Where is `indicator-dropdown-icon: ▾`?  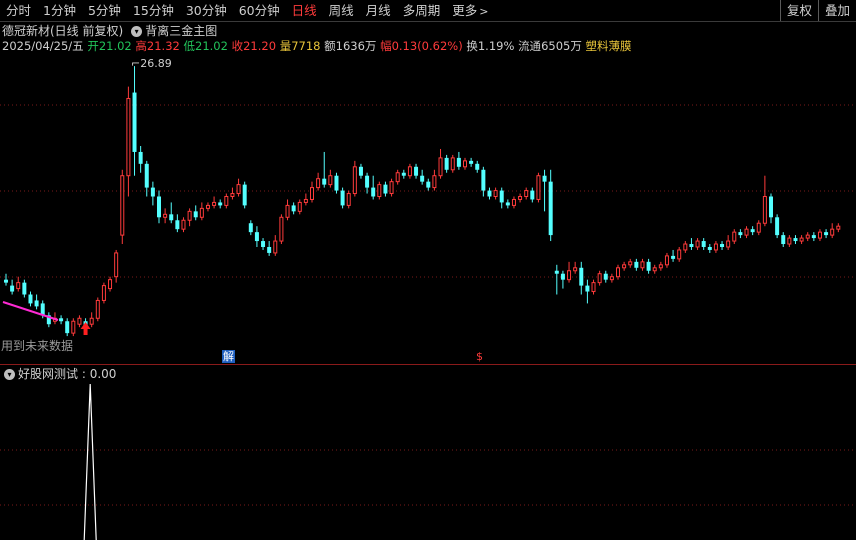 indicator-dropdown-icon: ▾ is located at coordinates (9, 374).